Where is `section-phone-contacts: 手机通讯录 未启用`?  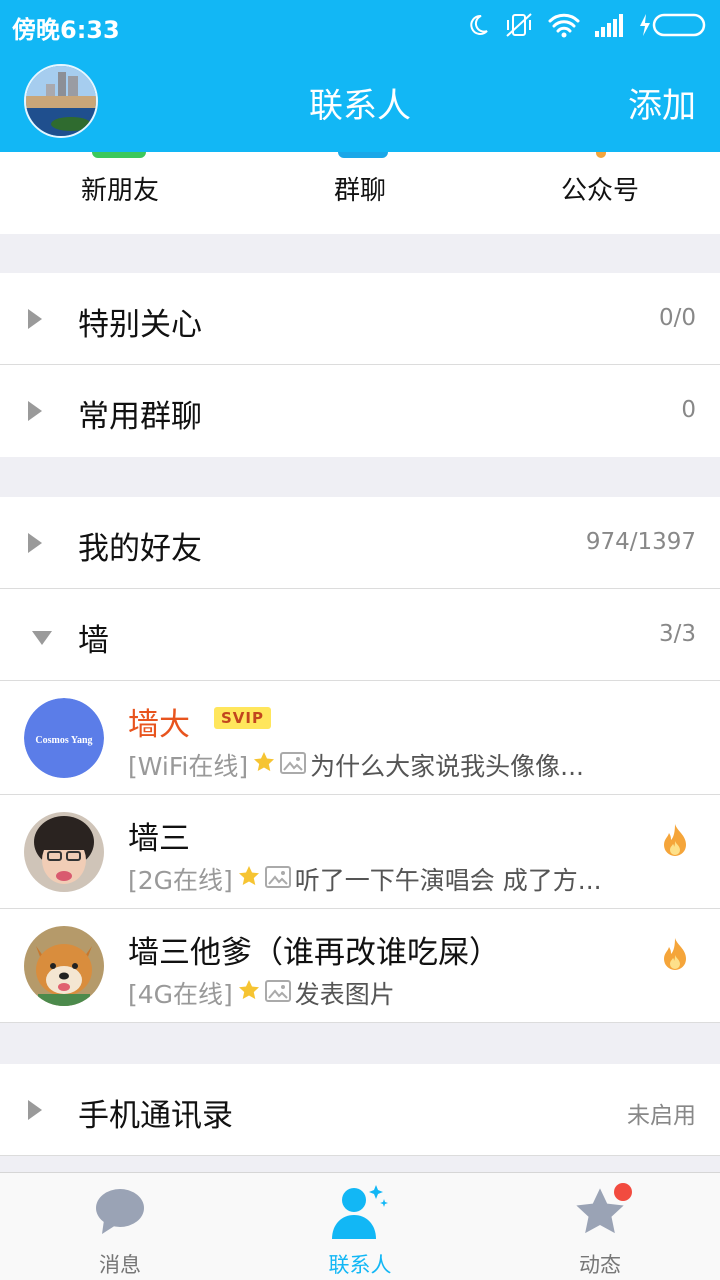 section-phone-contacts: 手机通讯录 未启用 is located at coordinates (360, 1110).